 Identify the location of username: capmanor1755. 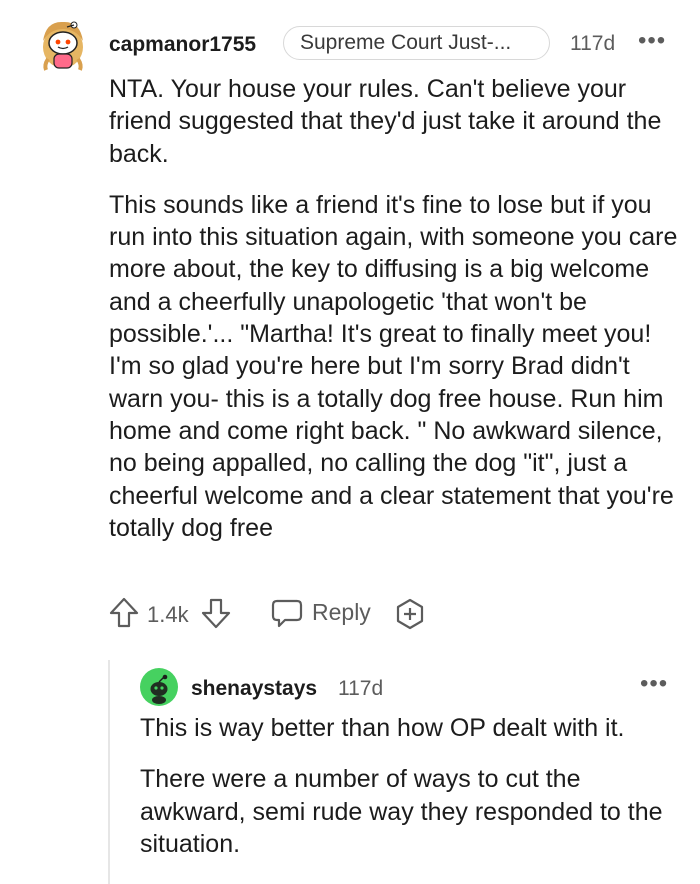
(182, 45).